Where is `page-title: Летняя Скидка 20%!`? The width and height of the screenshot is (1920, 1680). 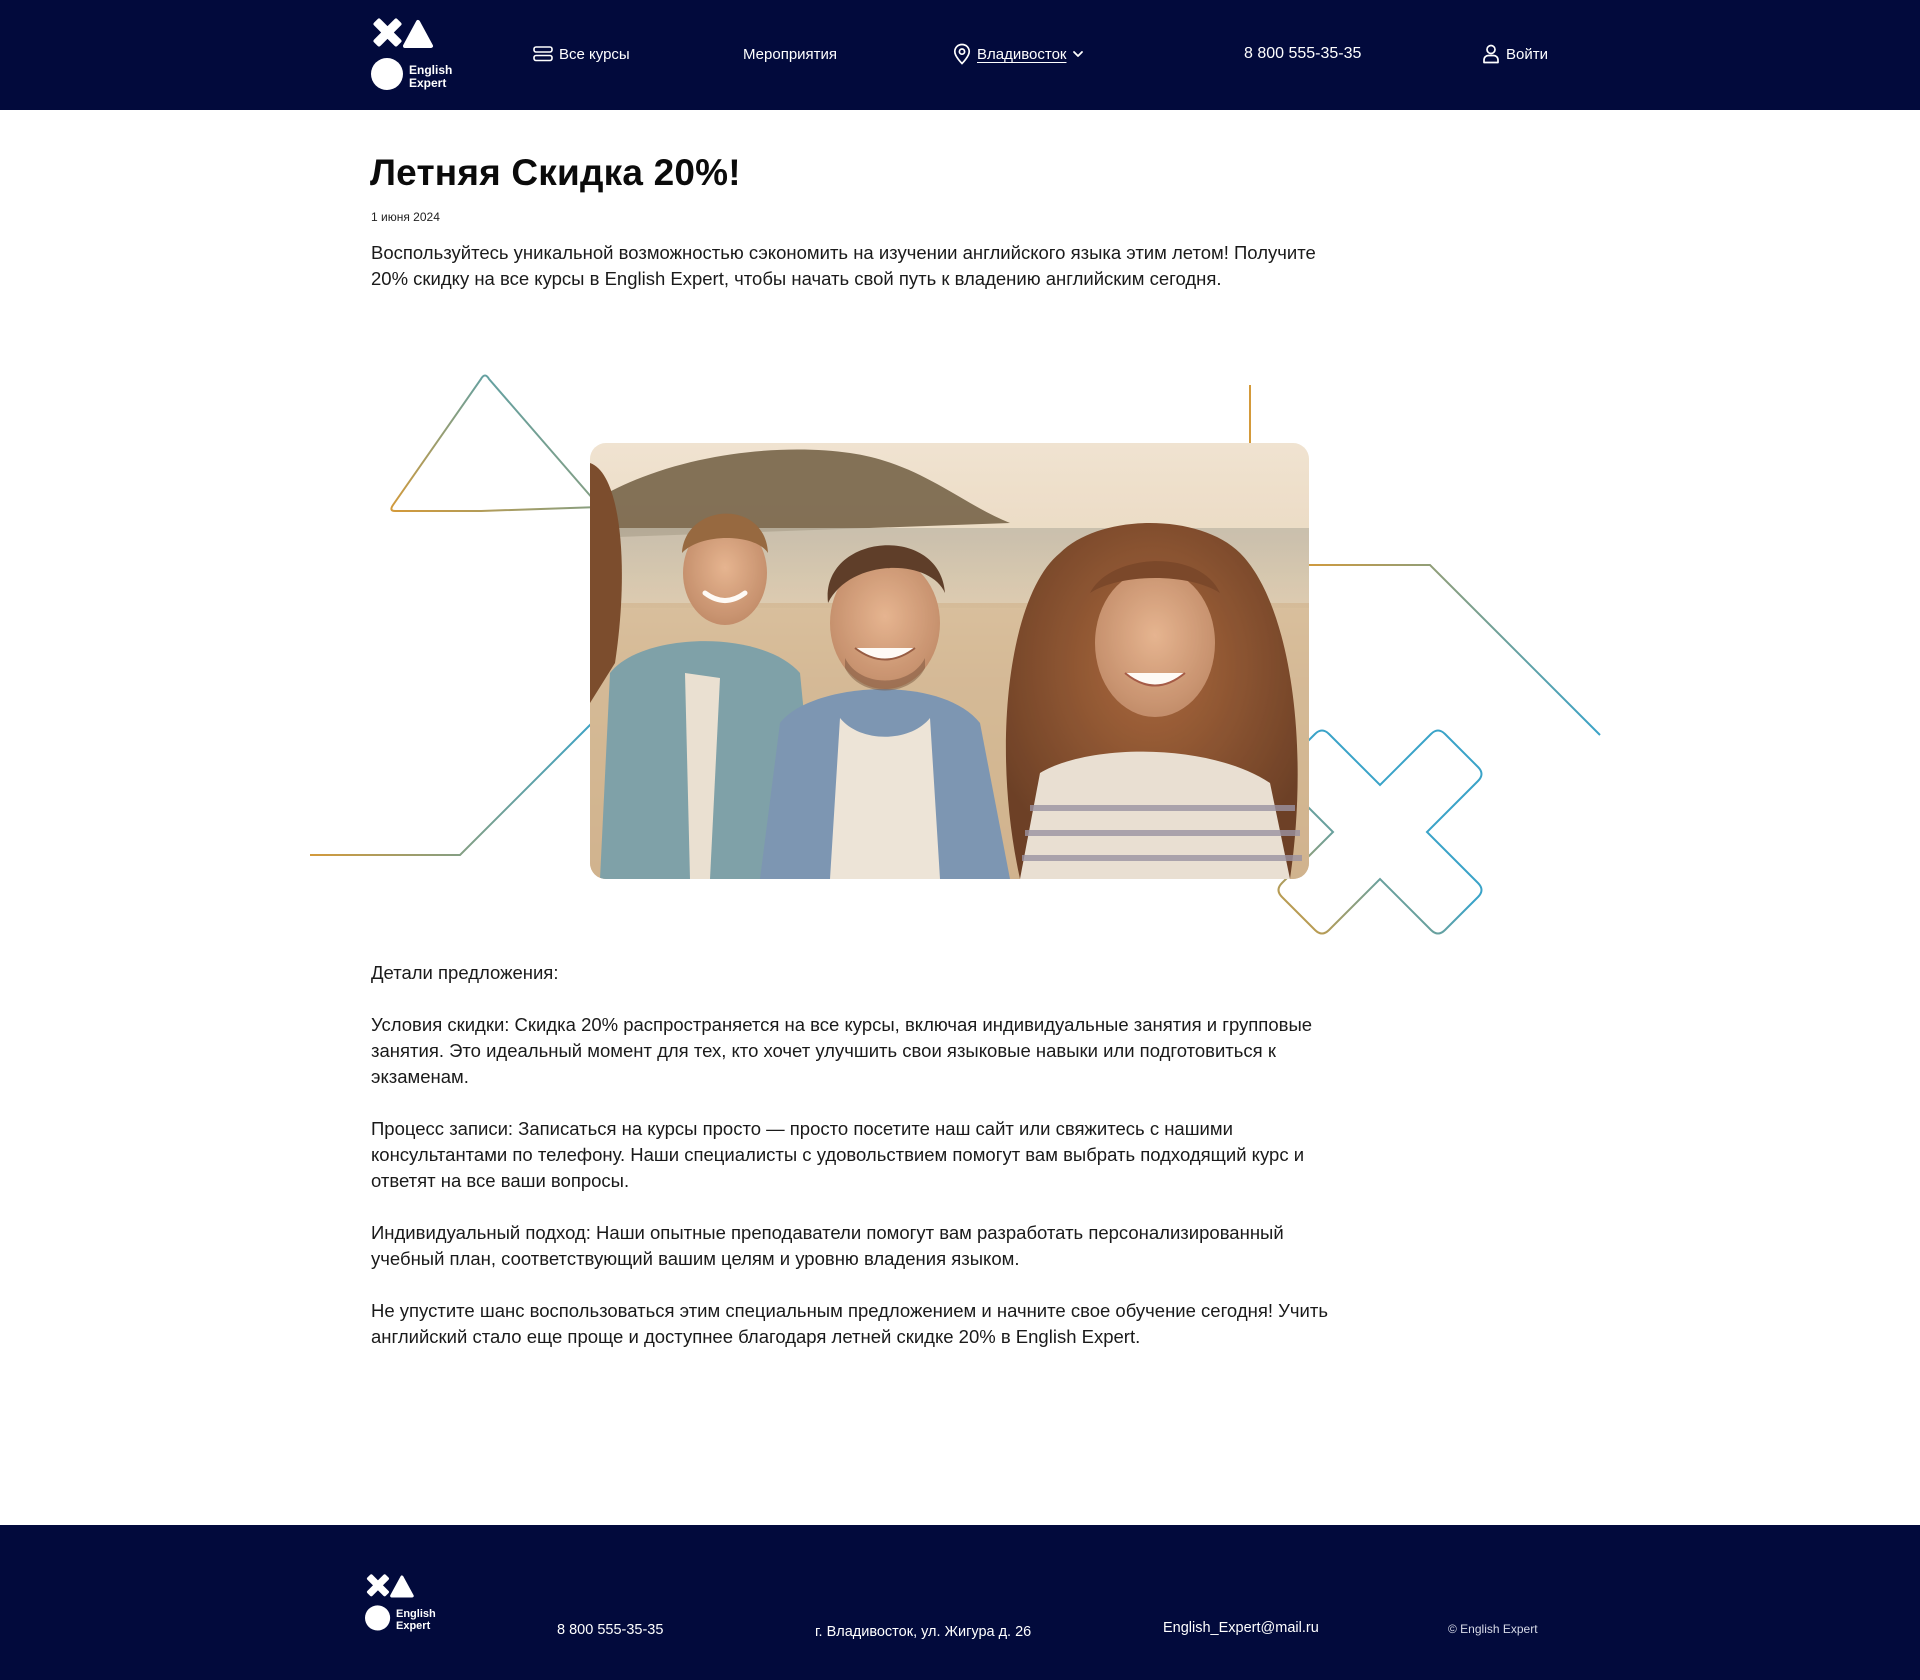 page-title: Летняя Скидка 20%! is located at coordinates (555, 172).